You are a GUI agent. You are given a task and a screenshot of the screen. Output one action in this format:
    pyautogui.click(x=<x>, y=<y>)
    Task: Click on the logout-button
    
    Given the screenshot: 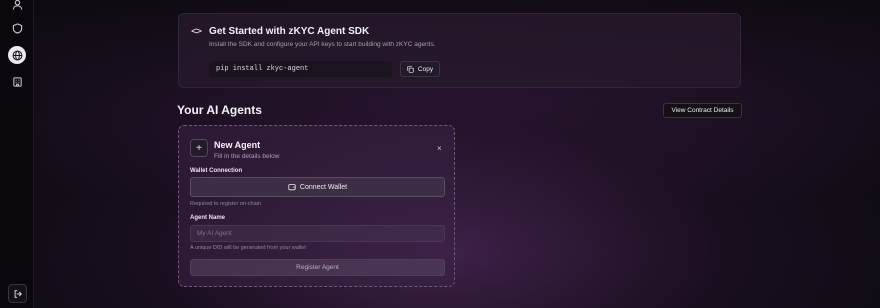 What is the action you would take?
    pyautogui.click(x=17, y=293)
    